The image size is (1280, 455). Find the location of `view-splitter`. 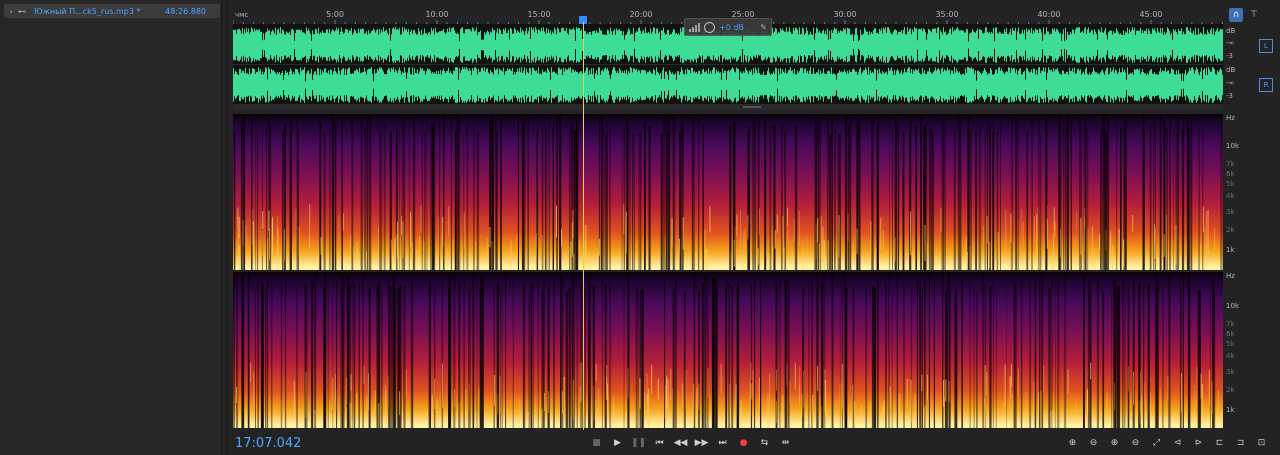

view-splitter is located at coordinates (728, 107).